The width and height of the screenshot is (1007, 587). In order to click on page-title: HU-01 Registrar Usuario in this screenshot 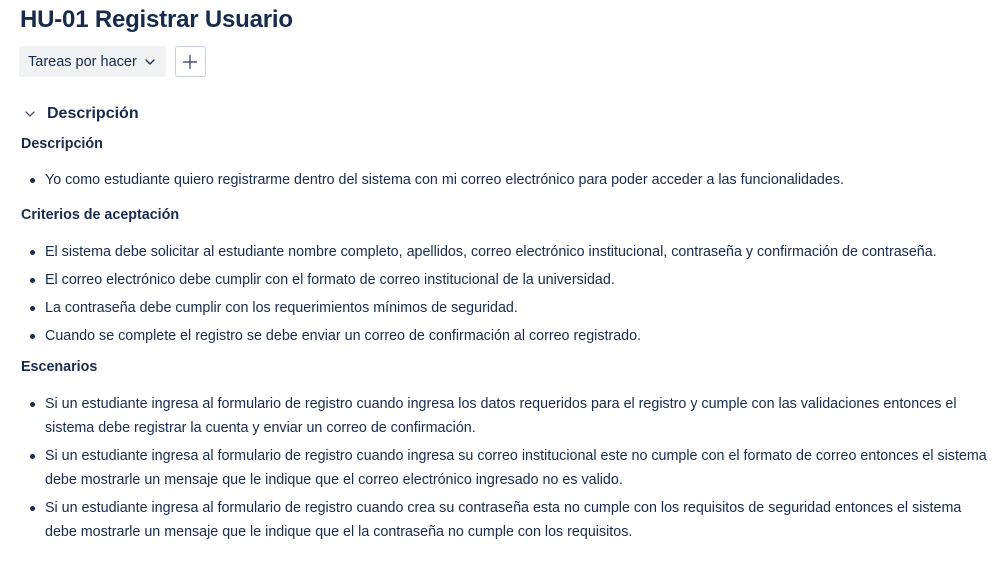, I will do `click(156, 19)`.